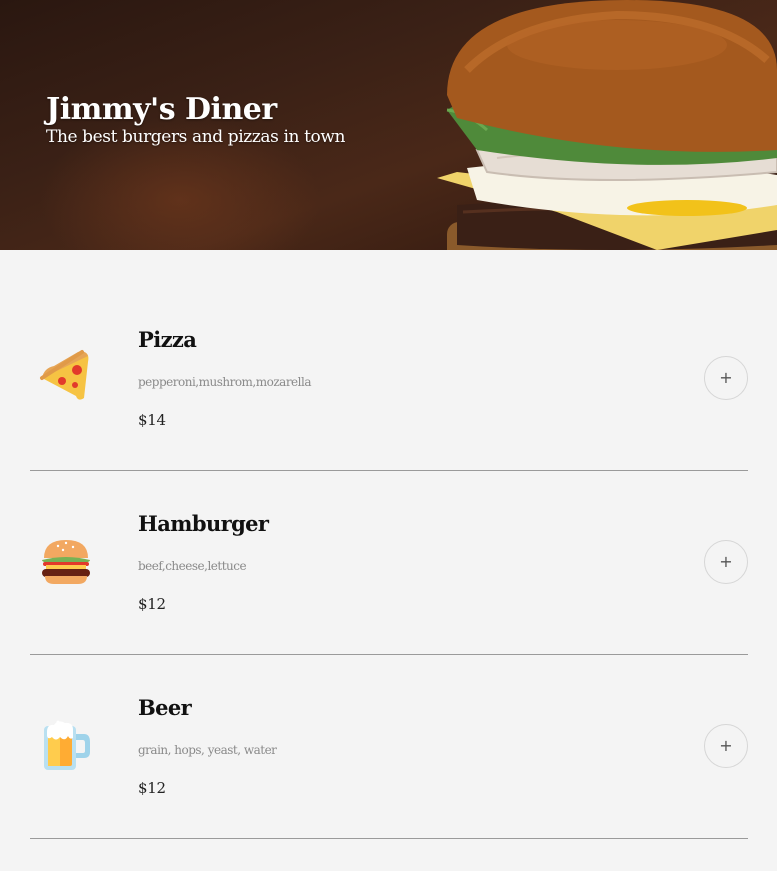 The height and width of the screenshot is (871, 777). What do you see at coordinates (726, 746) in the screenshot?
I see `add-beer-button: +` at bounding box center [726, 746].